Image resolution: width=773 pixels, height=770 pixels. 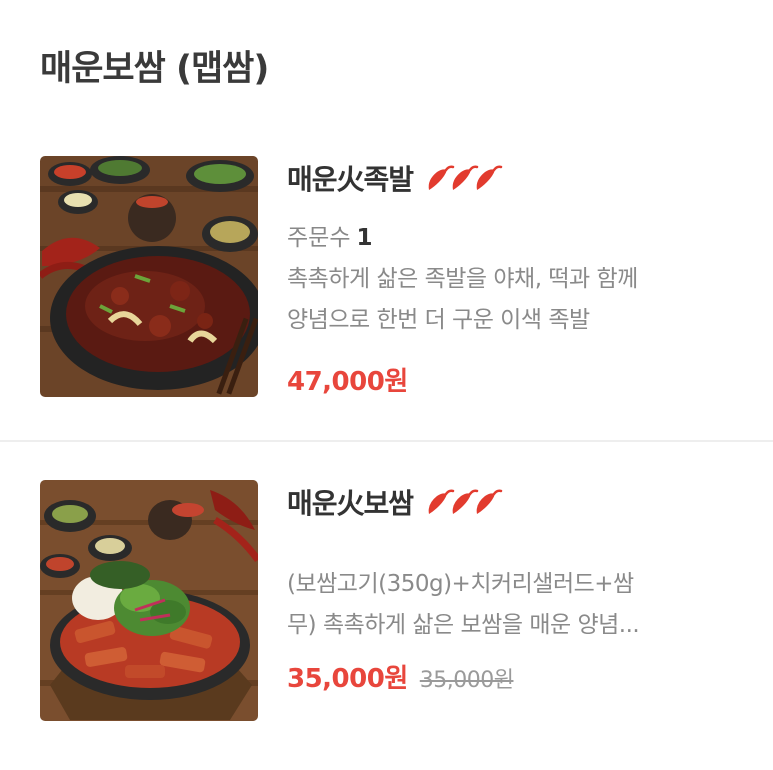 I want to click on description-line: 촉촉하게 삶은 족발을 야채, 떡과 함께, so click(x=462, y=279).